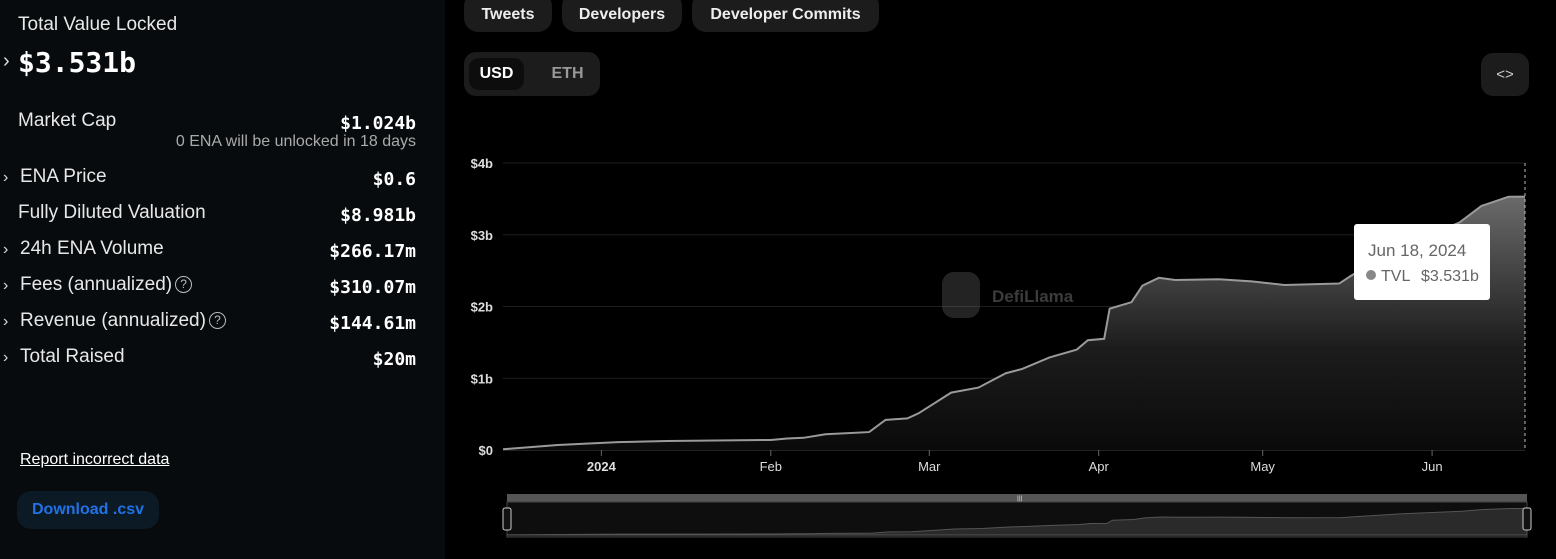  Describe the element at coordinates (1017, 516) in the screenshot. I see `range-slider: |||` at that location.